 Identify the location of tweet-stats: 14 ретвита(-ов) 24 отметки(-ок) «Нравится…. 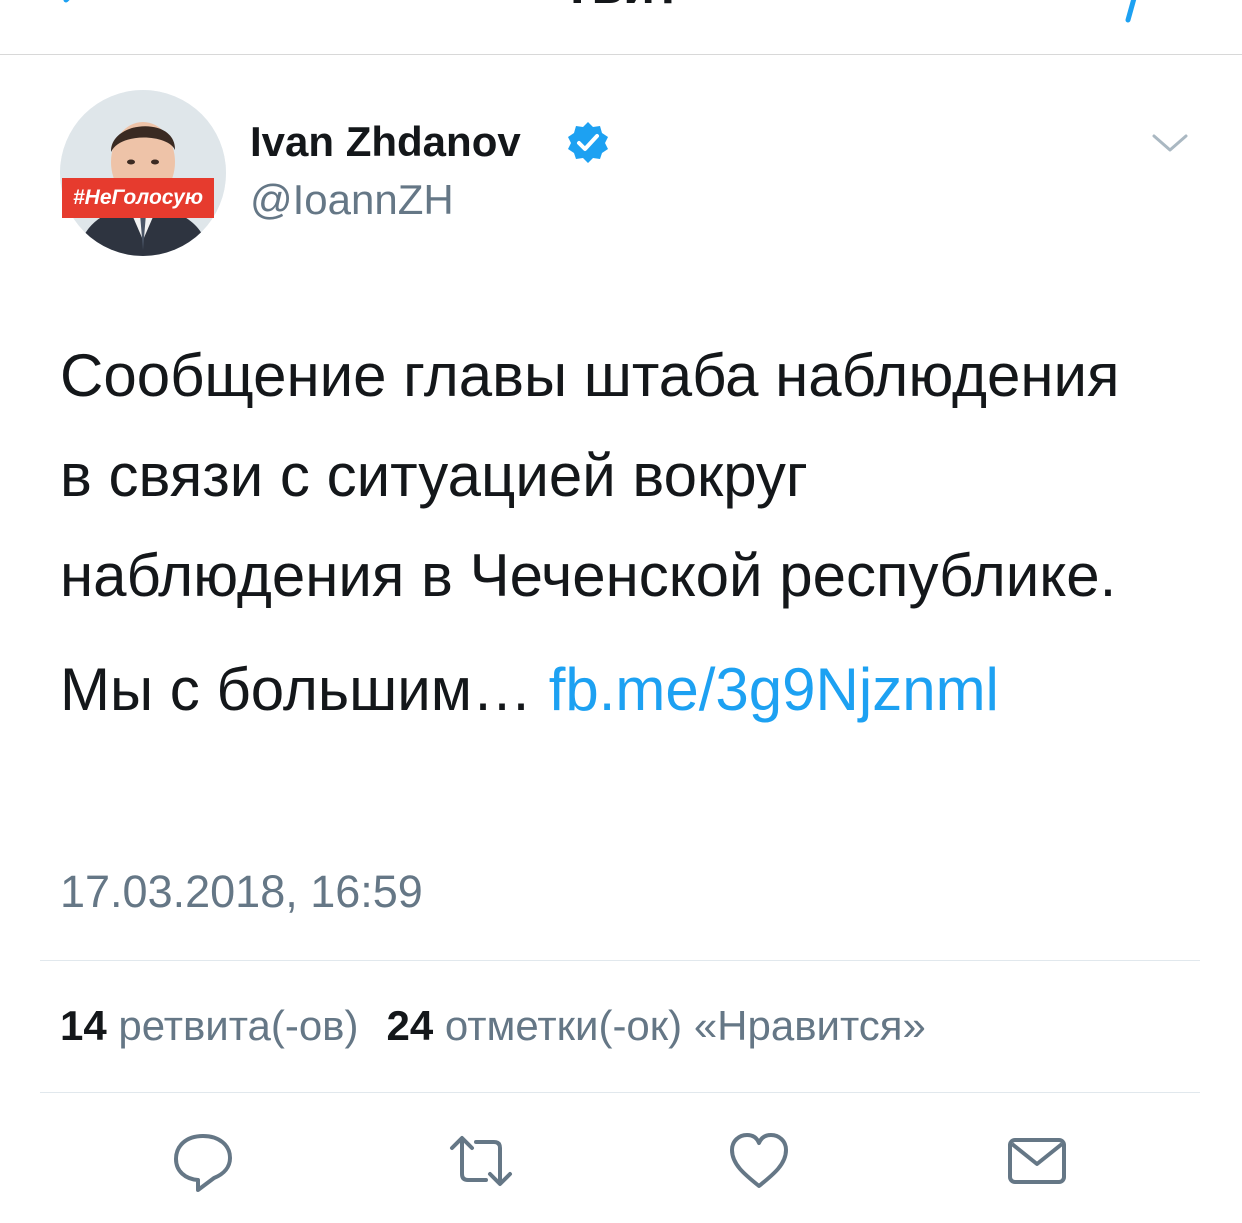
(493, 1026).